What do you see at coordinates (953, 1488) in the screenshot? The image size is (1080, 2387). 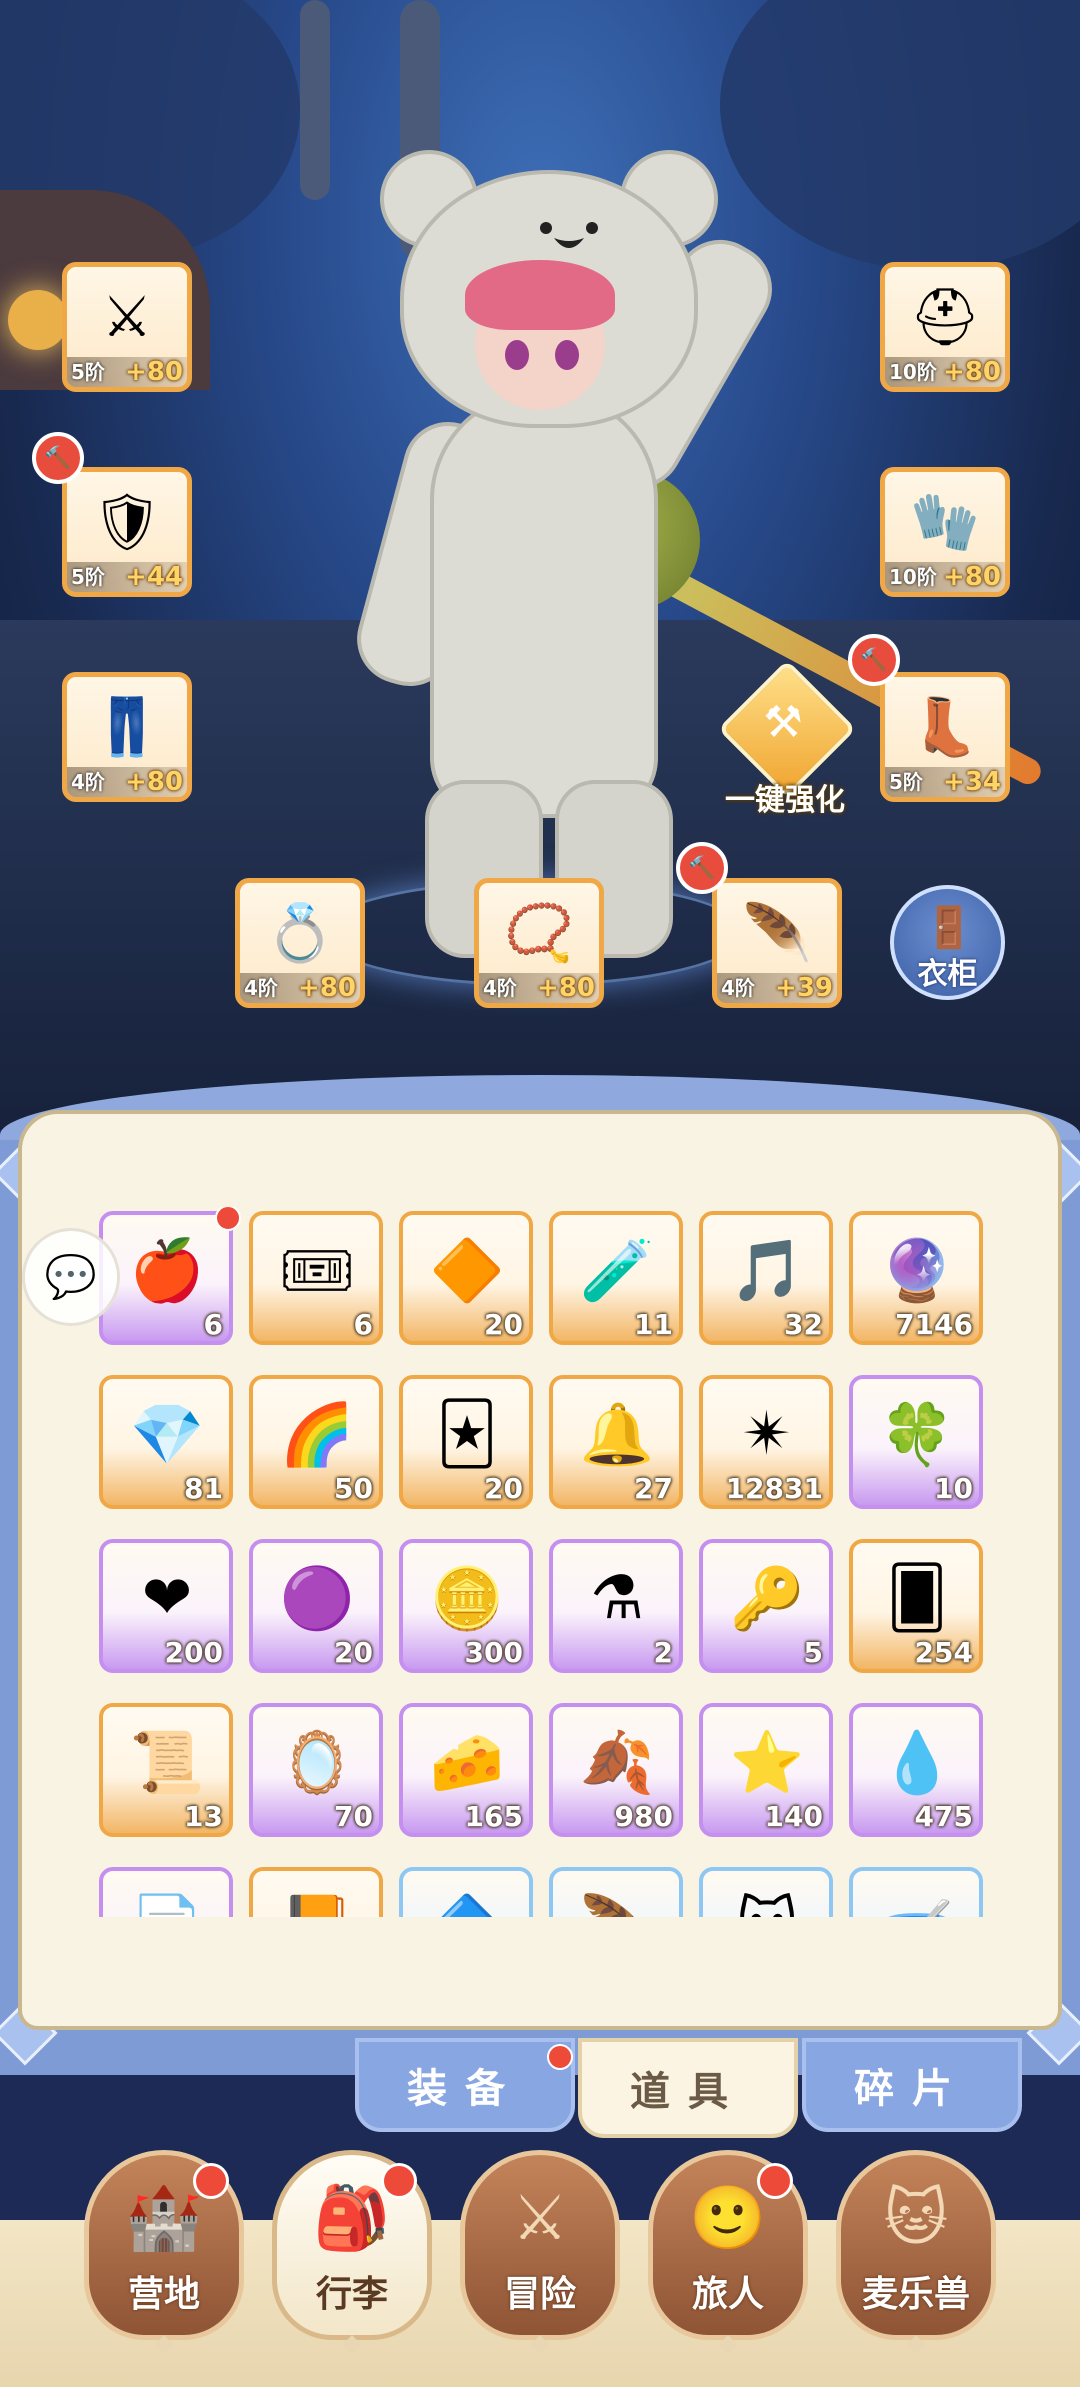 I see `item-count: 10` at bounding box center [953, 1488].